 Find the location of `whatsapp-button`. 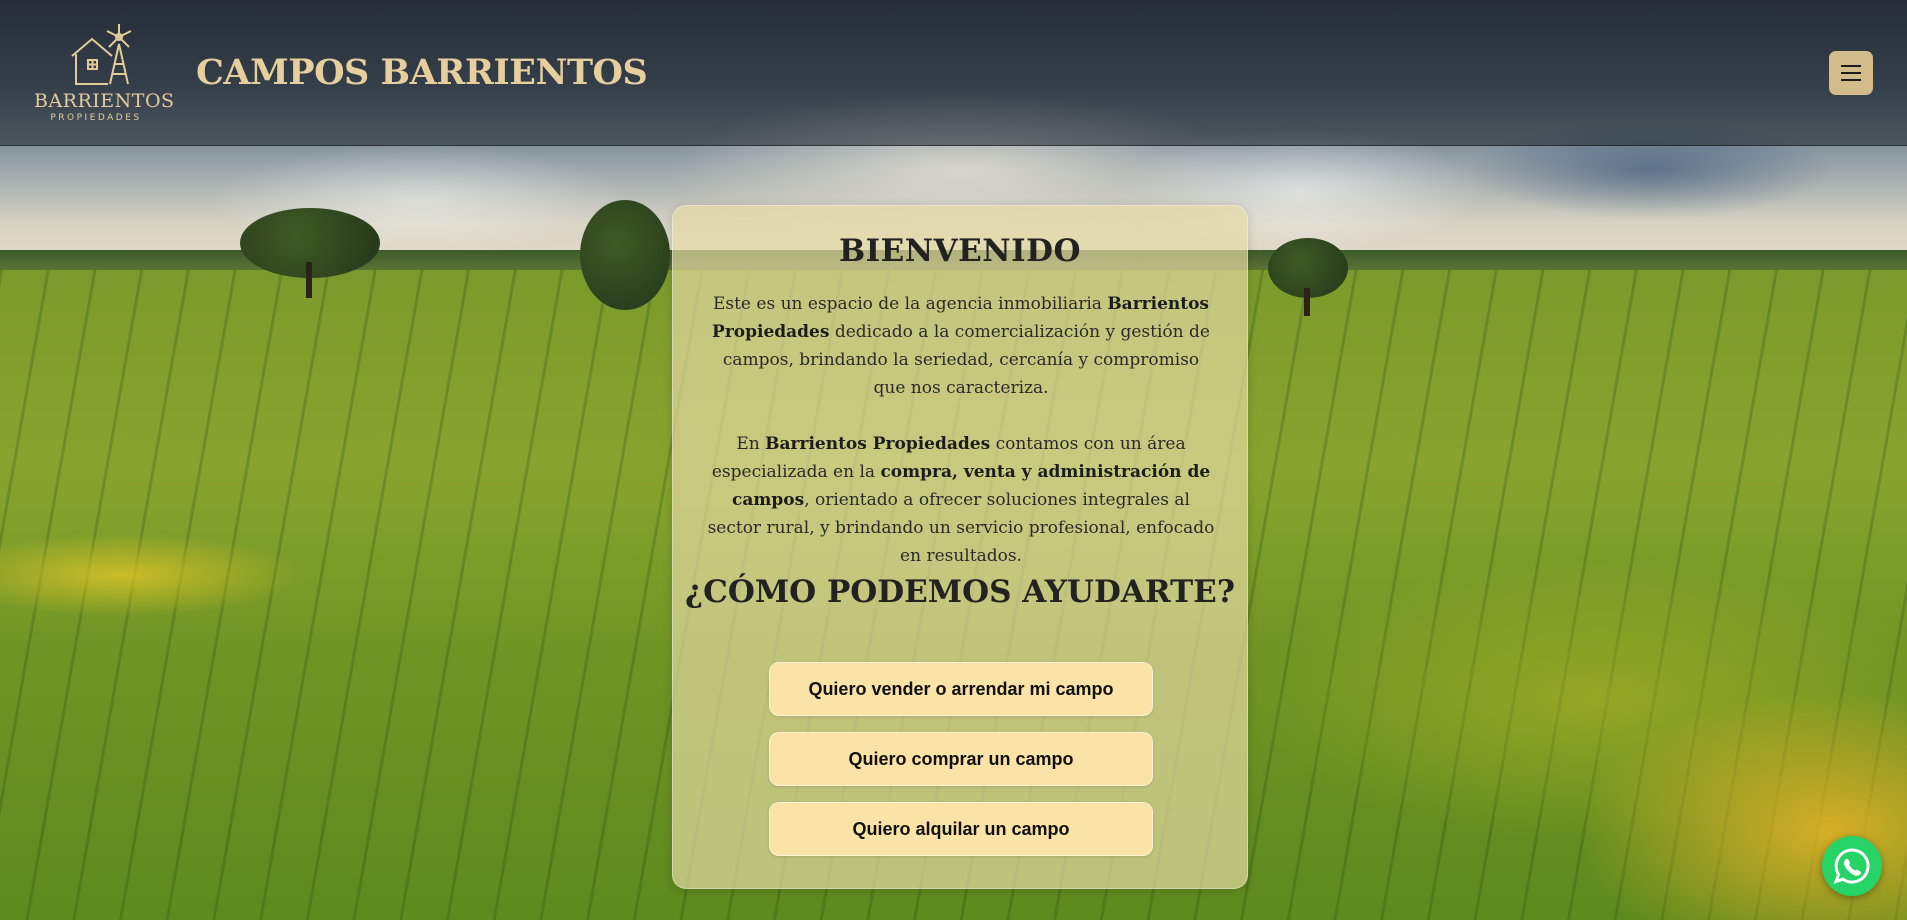

whatsapp-button is located at coordinates (1852, 866).